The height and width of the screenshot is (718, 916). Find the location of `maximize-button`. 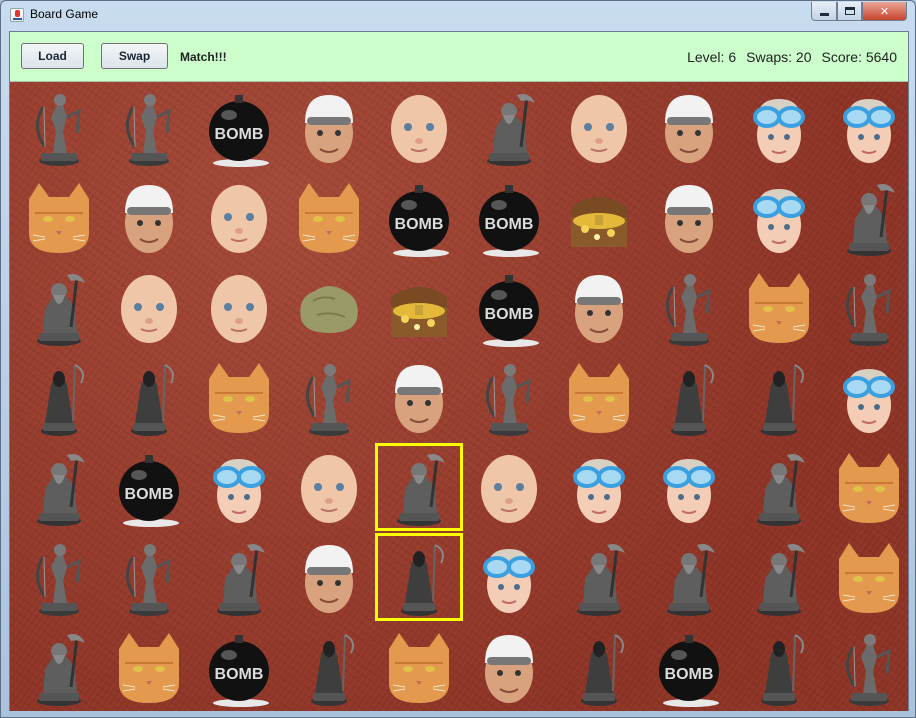

maximize-button is located at coordinates (849, 11).